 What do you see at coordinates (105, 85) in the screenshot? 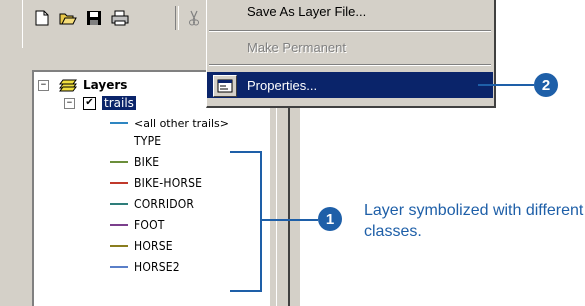
I see `layers-label: Layers` at bounding box center [105, 85].